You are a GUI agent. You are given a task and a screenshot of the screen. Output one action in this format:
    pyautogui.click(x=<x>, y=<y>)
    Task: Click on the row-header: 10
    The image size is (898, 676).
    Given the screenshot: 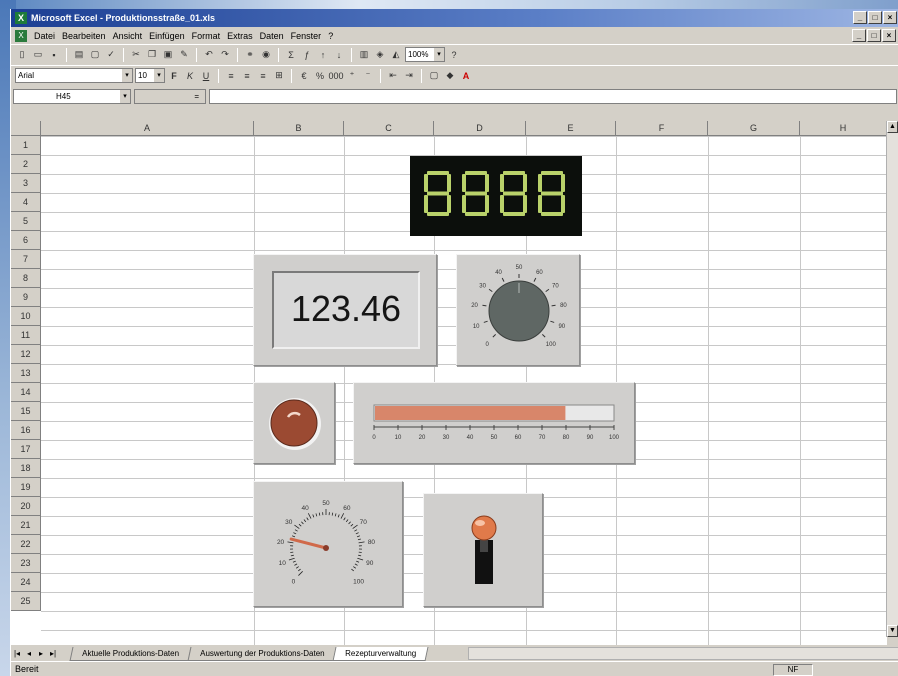 What is the action you would take?
    pyautogui.click(x=26, y=316)
    